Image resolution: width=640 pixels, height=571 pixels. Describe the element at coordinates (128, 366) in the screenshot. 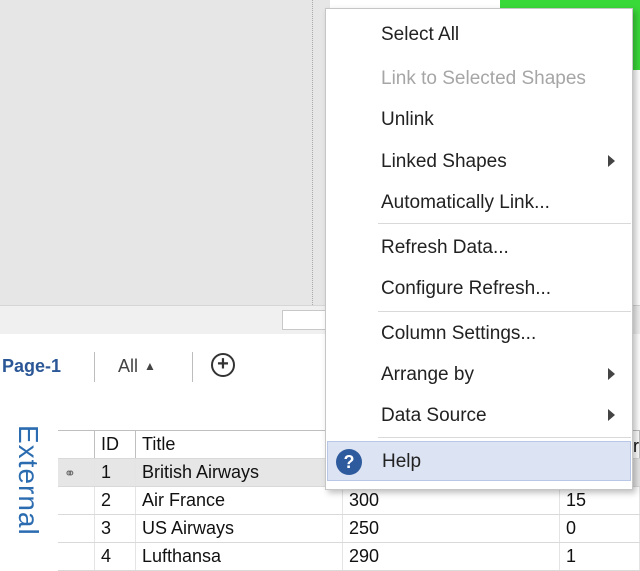

I see `all-pages-label: All` at that location.